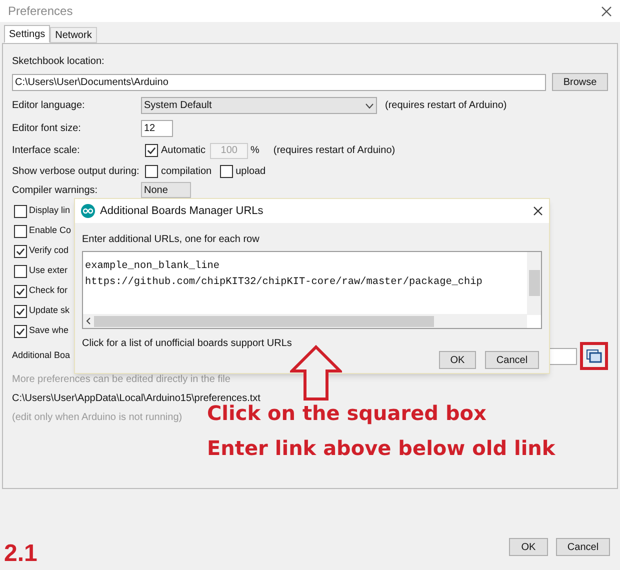 This screenshot has width=620, height=570. What do you see at coordinates (47, 129) in the screenshot?
I see `field-label: Editor font size:` at bounding box center [47, 129].